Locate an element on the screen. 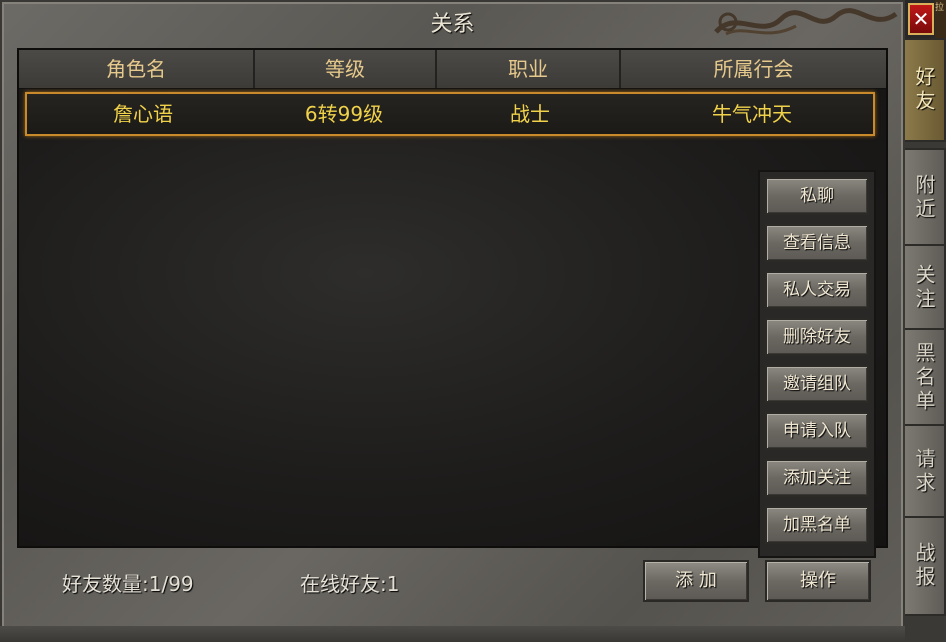 This screenshot has width=946, height=642. online-count: 在线好友:1 is located at coordinates (350, 584).